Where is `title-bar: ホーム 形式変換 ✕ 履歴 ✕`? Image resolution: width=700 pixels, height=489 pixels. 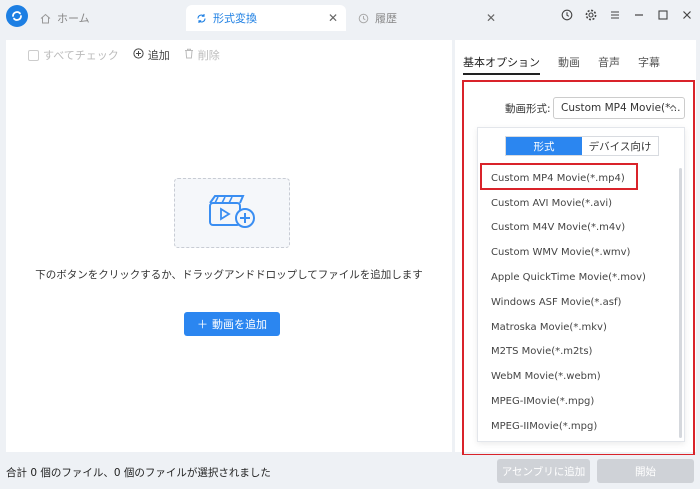 title-bar: ホーム 形式変換 ✕ 履歴 ✕ is located at coordinates (350, 17).